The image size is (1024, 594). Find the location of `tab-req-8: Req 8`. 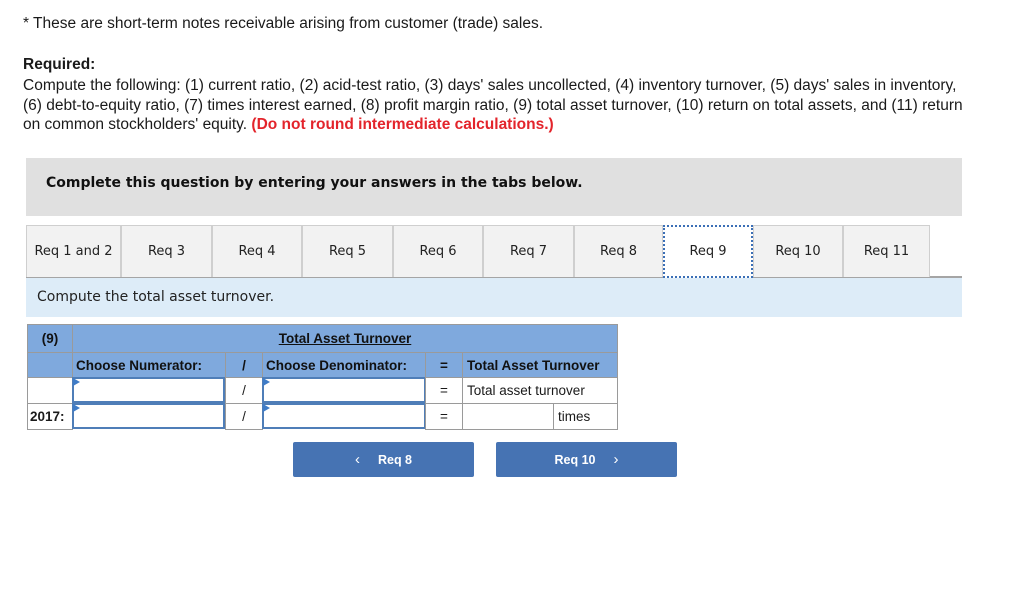

tab-req-8: Req 8 is located at coordinates (618, 251).